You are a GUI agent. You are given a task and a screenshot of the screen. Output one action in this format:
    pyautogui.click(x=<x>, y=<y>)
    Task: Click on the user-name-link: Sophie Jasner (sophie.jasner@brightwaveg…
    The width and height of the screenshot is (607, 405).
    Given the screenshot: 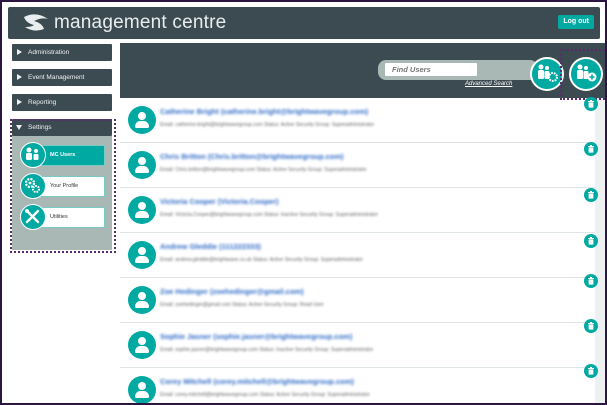 What is the action you would take?
    pyautogui.click(x=256, y=336)
    